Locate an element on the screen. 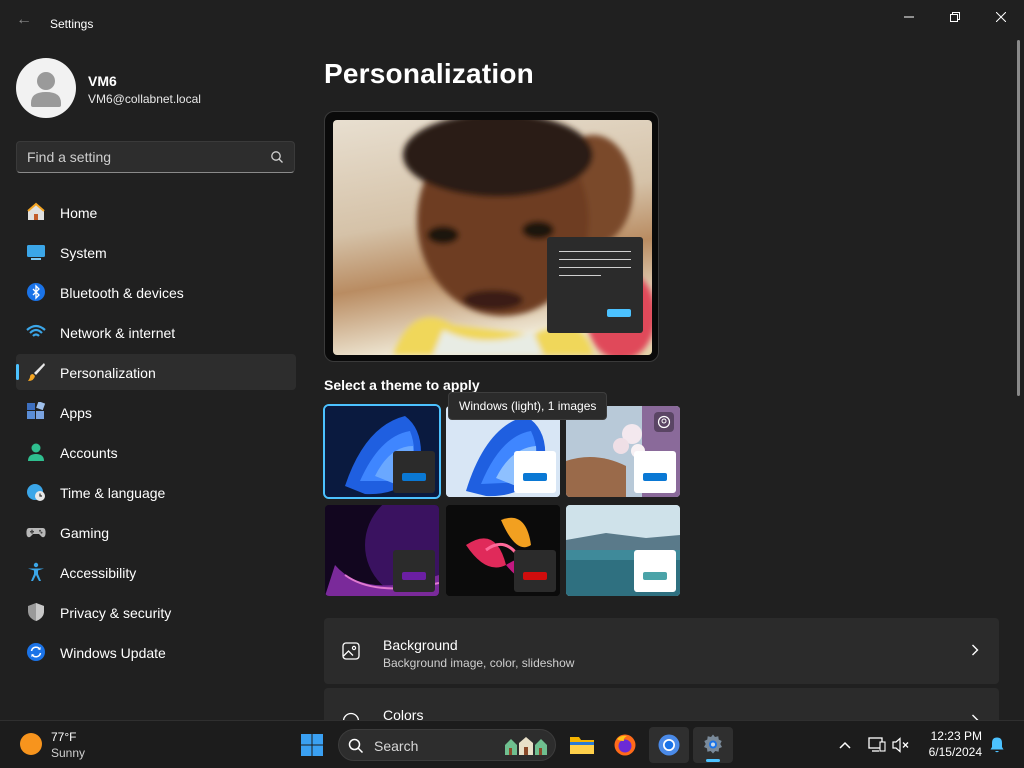  back-arrow-icon: ← is located at coordinates (24, 20).